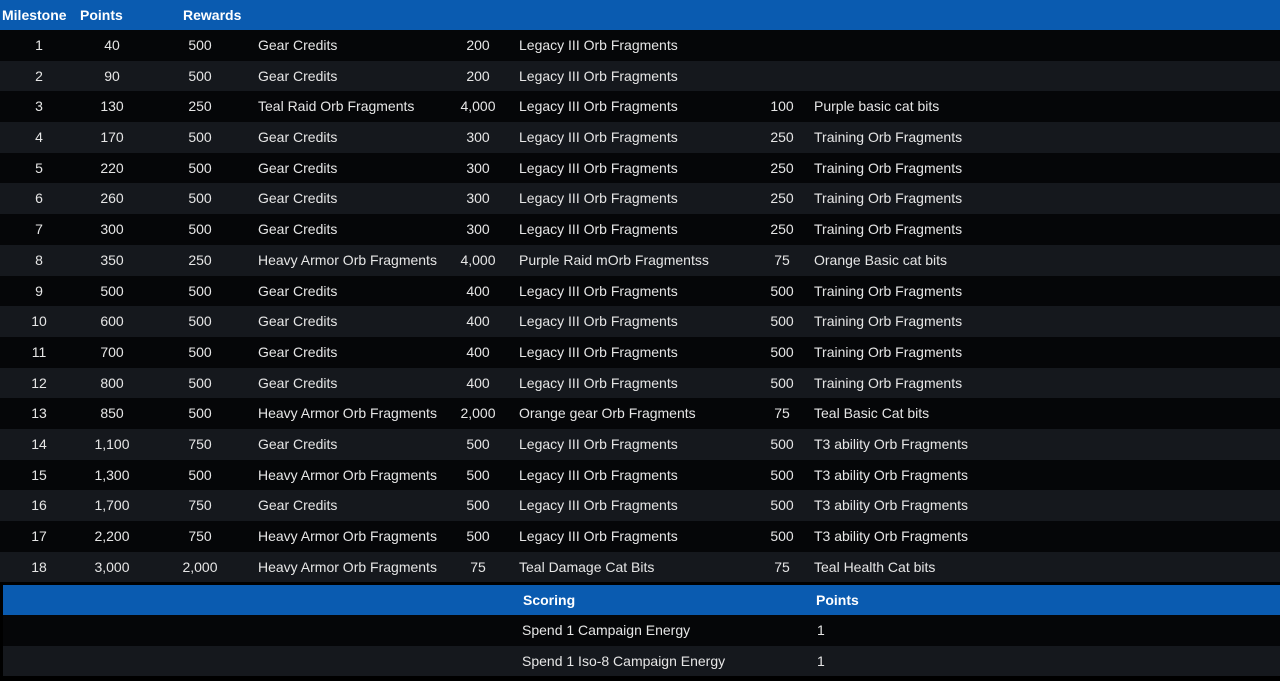 The width and height of the screenshot is (1280, 681). What do you see at coordinates (39, 566) in the screenshot?
I see `milestone-number: 18` at bounding box center [39, 566].